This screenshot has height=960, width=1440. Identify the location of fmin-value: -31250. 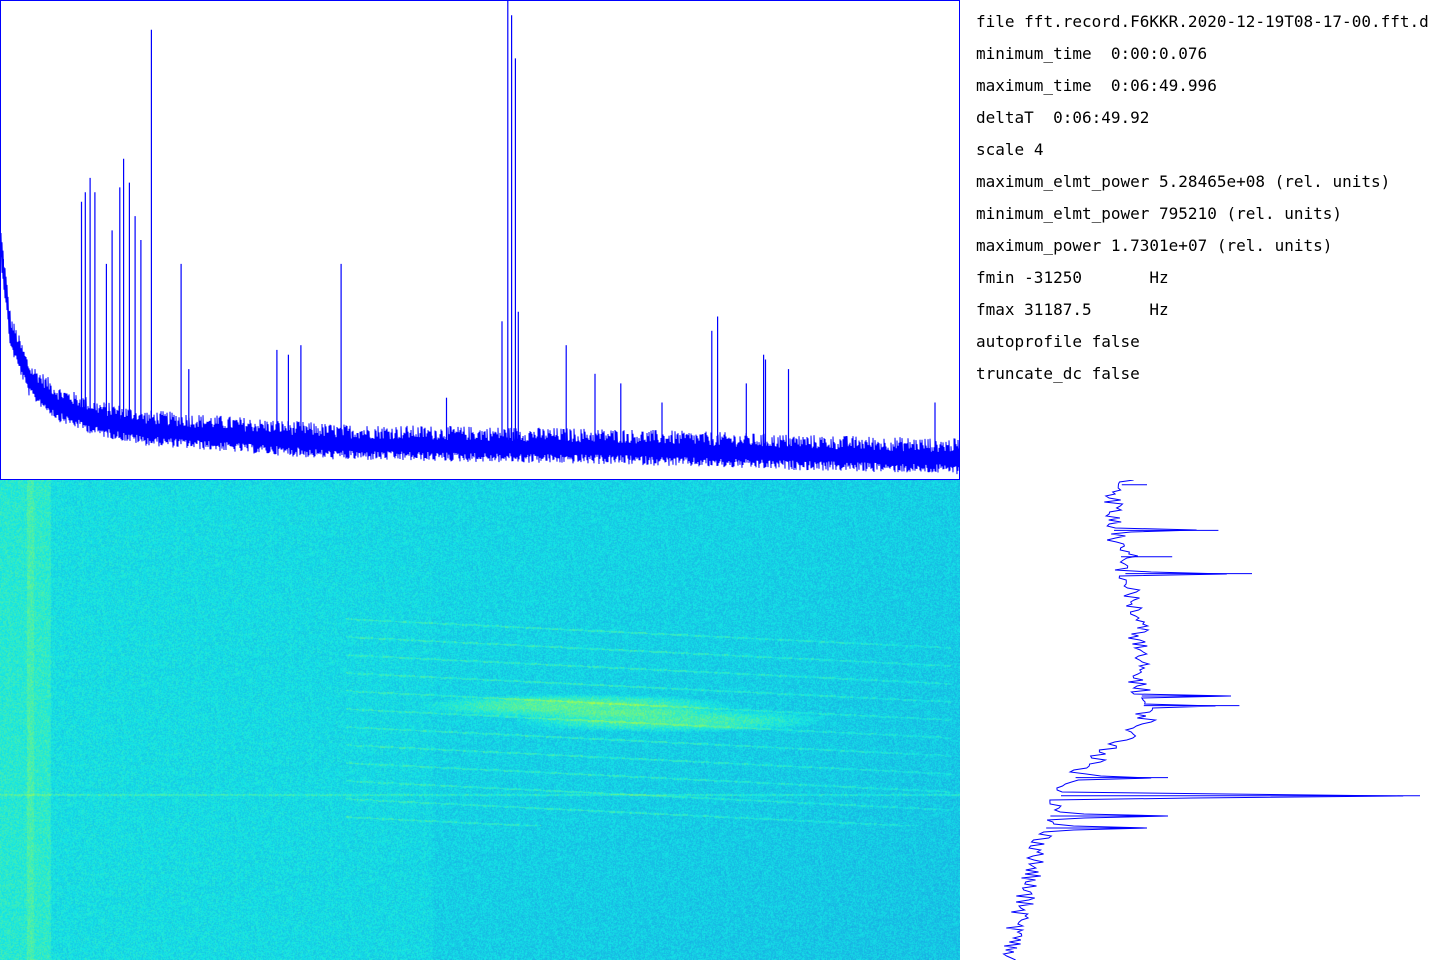
(1053, 277).